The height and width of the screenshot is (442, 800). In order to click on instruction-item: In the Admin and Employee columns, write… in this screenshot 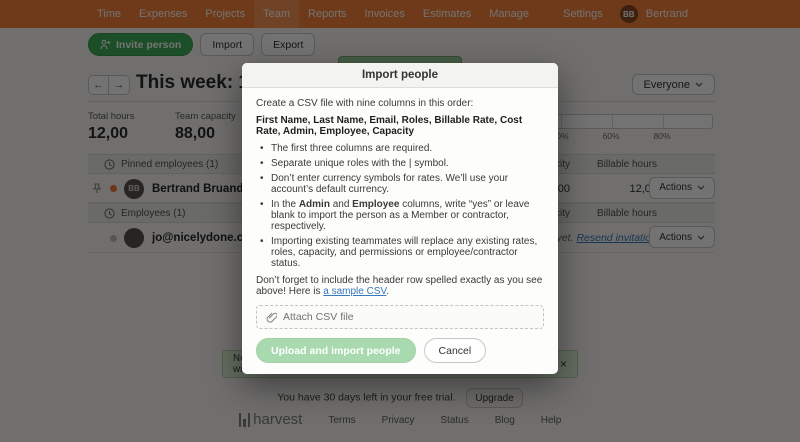, I will do `click(400, 215)`.